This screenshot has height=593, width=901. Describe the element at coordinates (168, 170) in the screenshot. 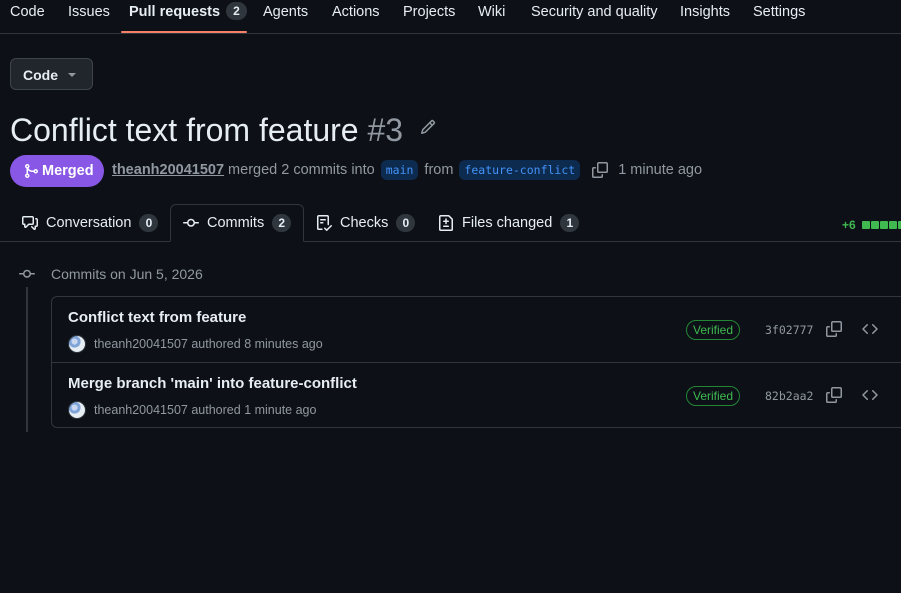

I see `pr-author-link: theanh20041507` at that location.